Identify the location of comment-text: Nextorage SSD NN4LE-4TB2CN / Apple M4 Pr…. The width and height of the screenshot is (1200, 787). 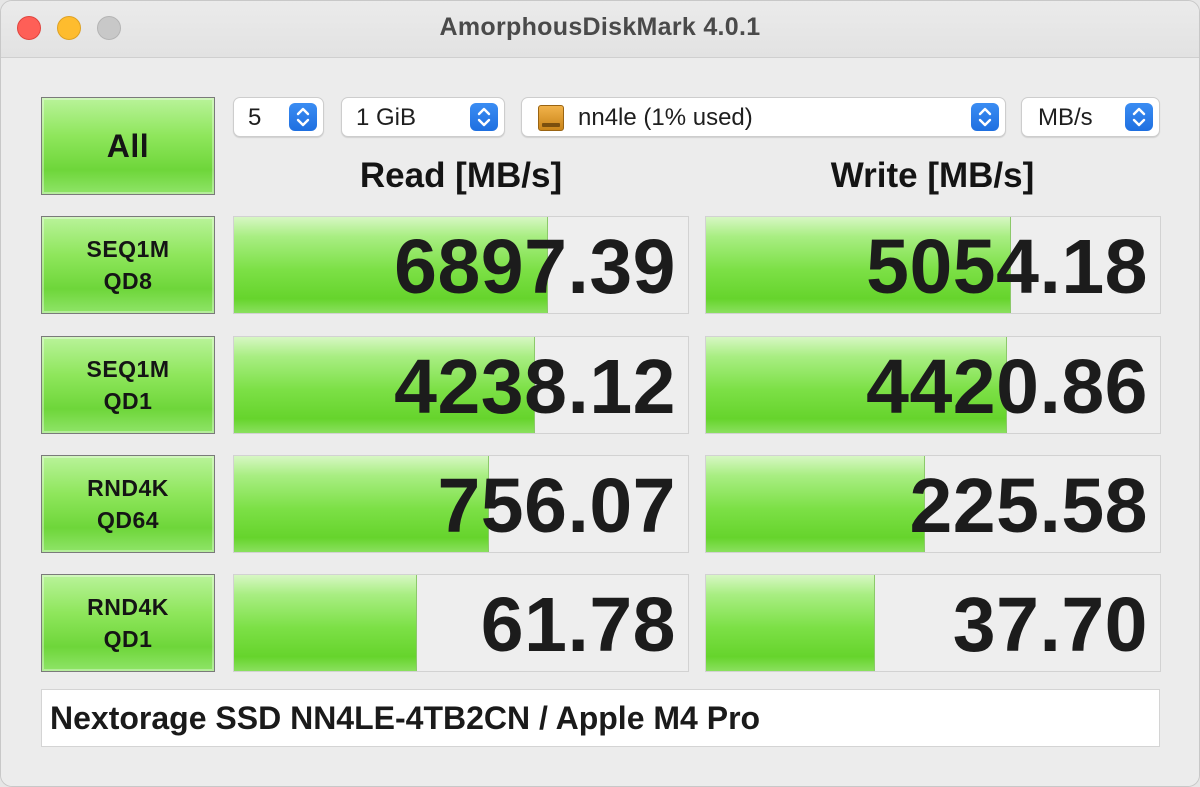
(405, 718).